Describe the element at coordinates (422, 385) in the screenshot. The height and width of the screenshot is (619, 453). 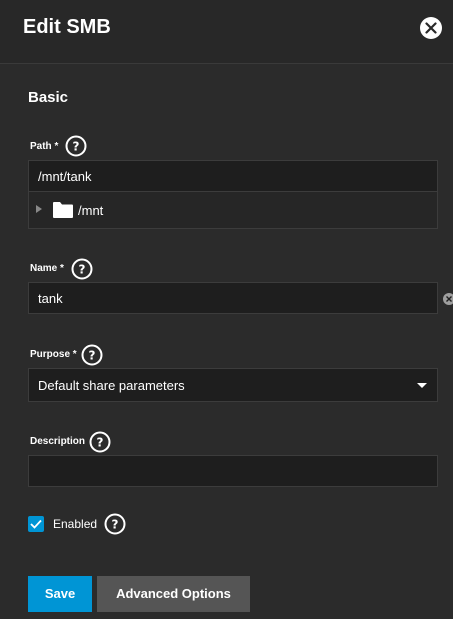
I see `chevron-down-icon` at that location.